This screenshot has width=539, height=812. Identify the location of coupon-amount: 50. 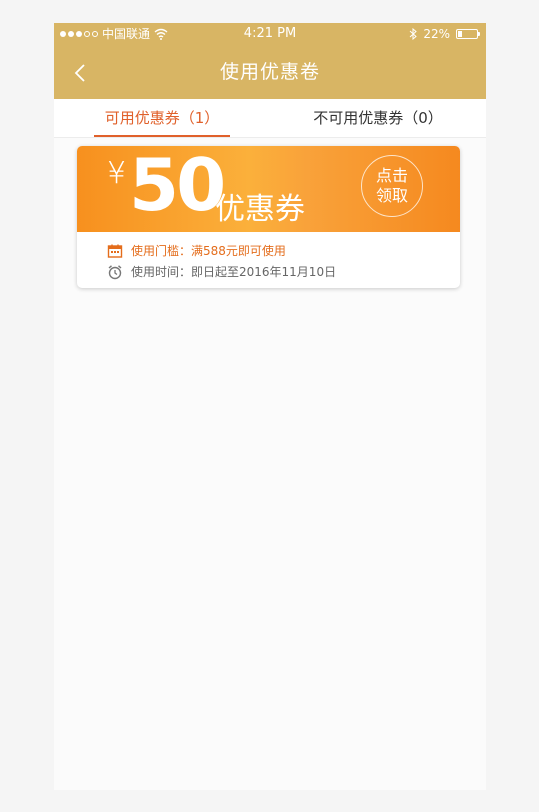
(177, 186).